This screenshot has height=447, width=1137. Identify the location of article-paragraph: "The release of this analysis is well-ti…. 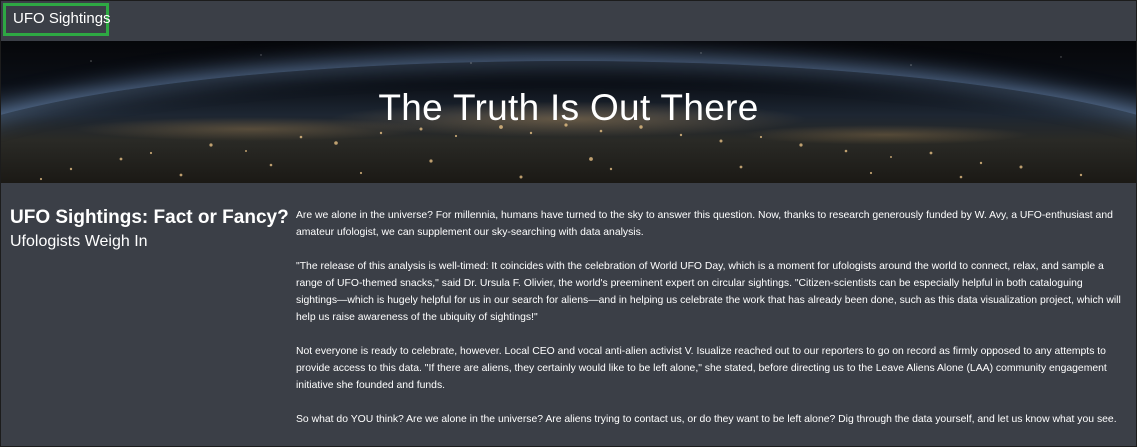
(708, 292).